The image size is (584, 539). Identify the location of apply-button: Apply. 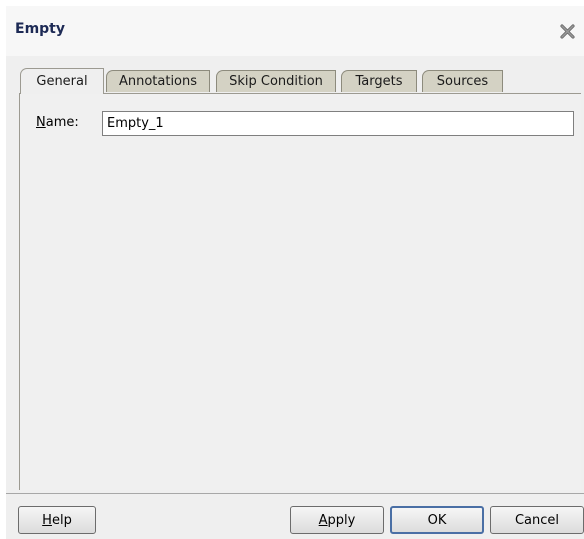
(337, 520).